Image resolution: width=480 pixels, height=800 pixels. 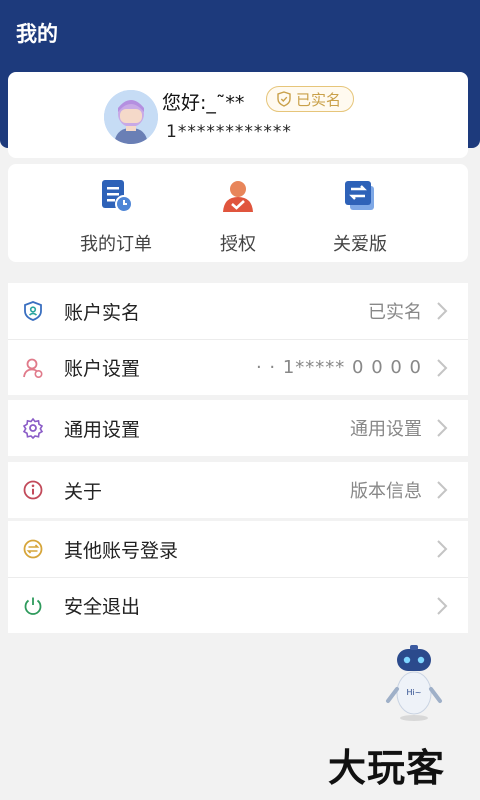 I want to click on power-icon, so click(x=33, y=606).